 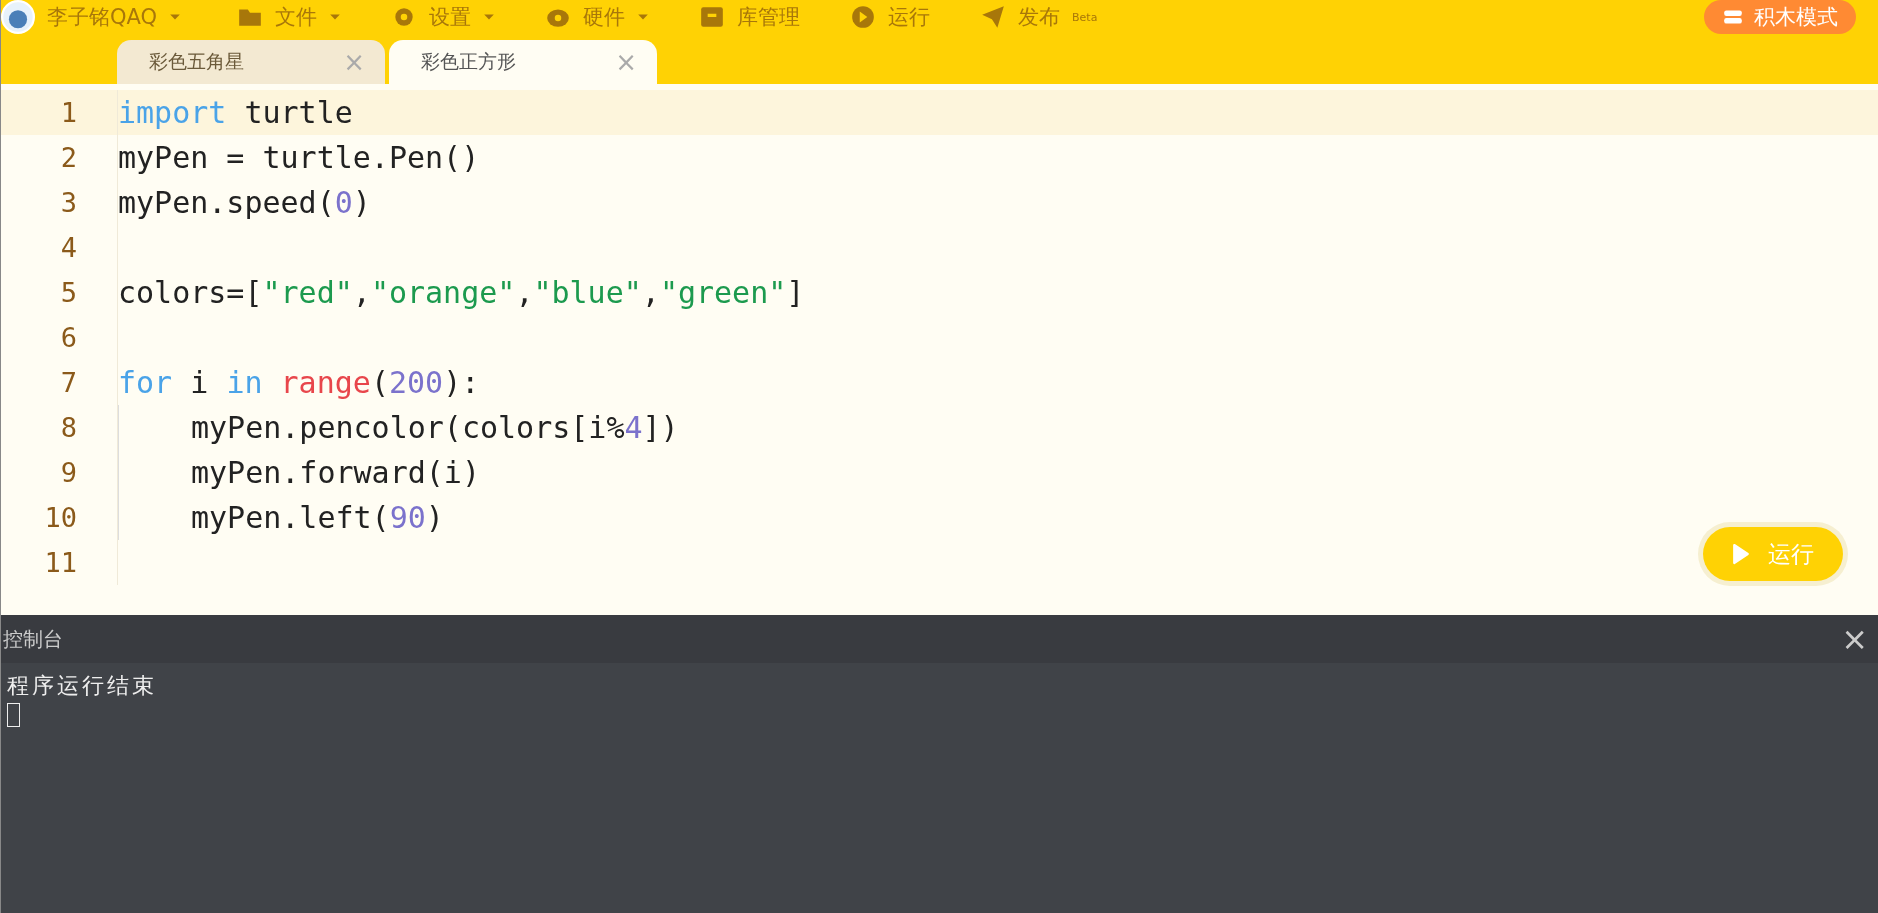 I want to click on menu-item: 发布$^{Beta}$, so click(x=1058, y=17).